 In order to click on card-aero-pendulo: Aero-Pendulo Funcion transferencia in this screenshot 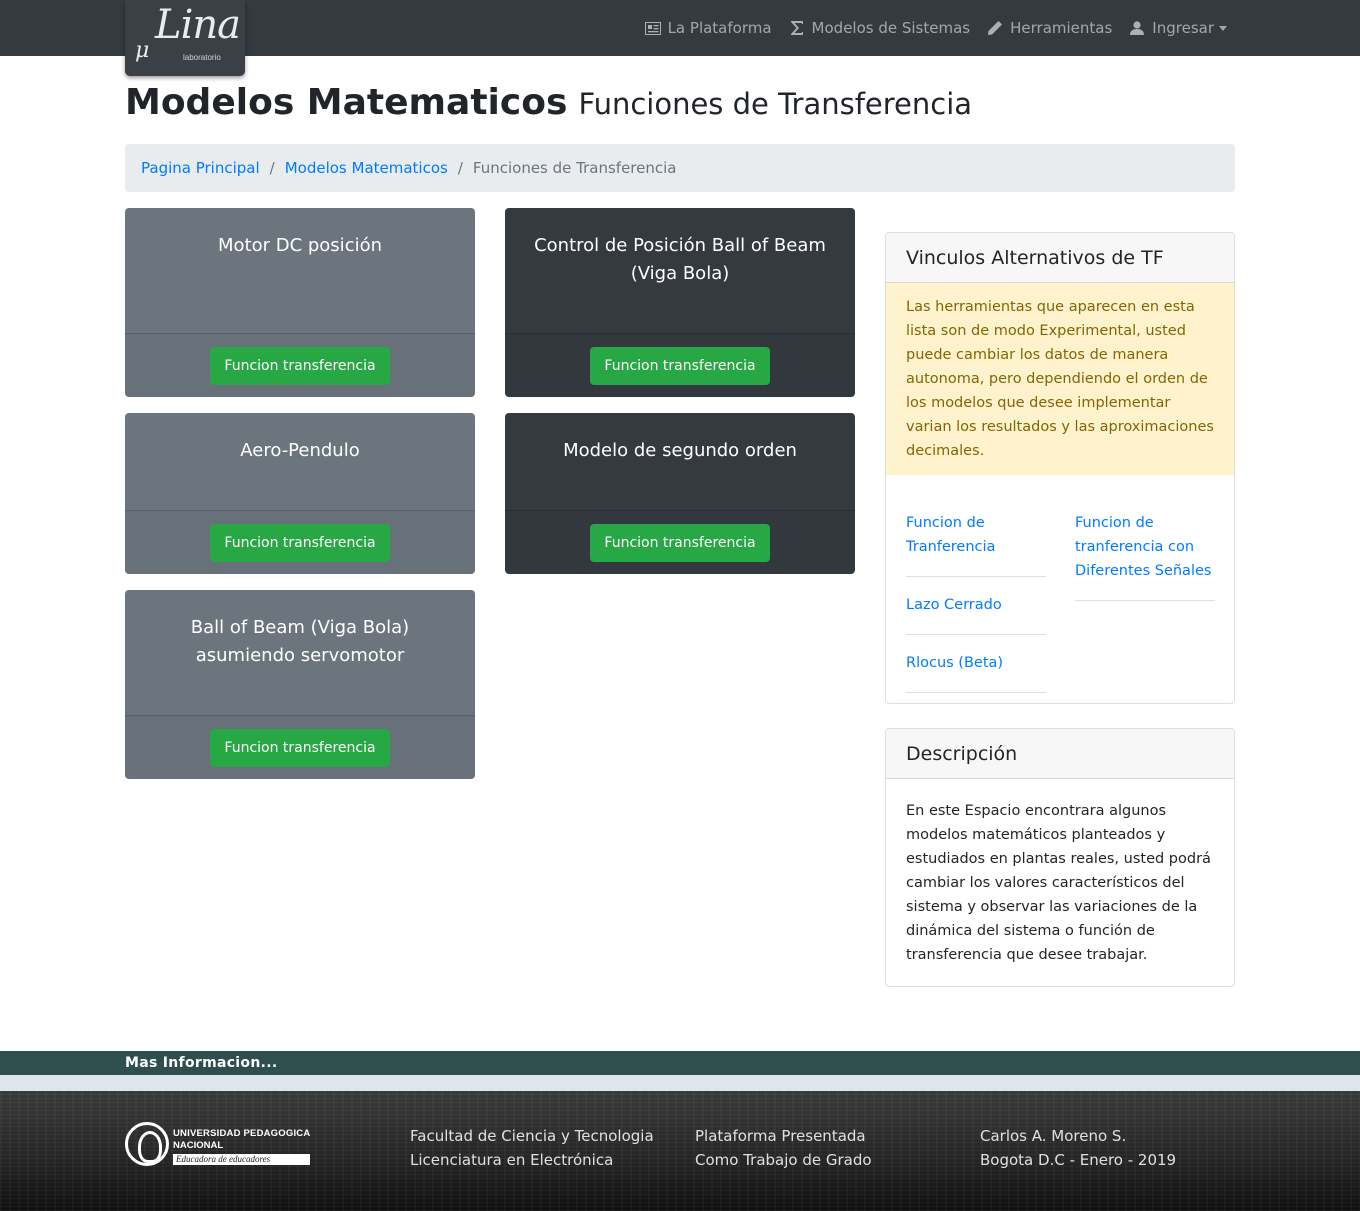, I will do `click(300, 493)`.